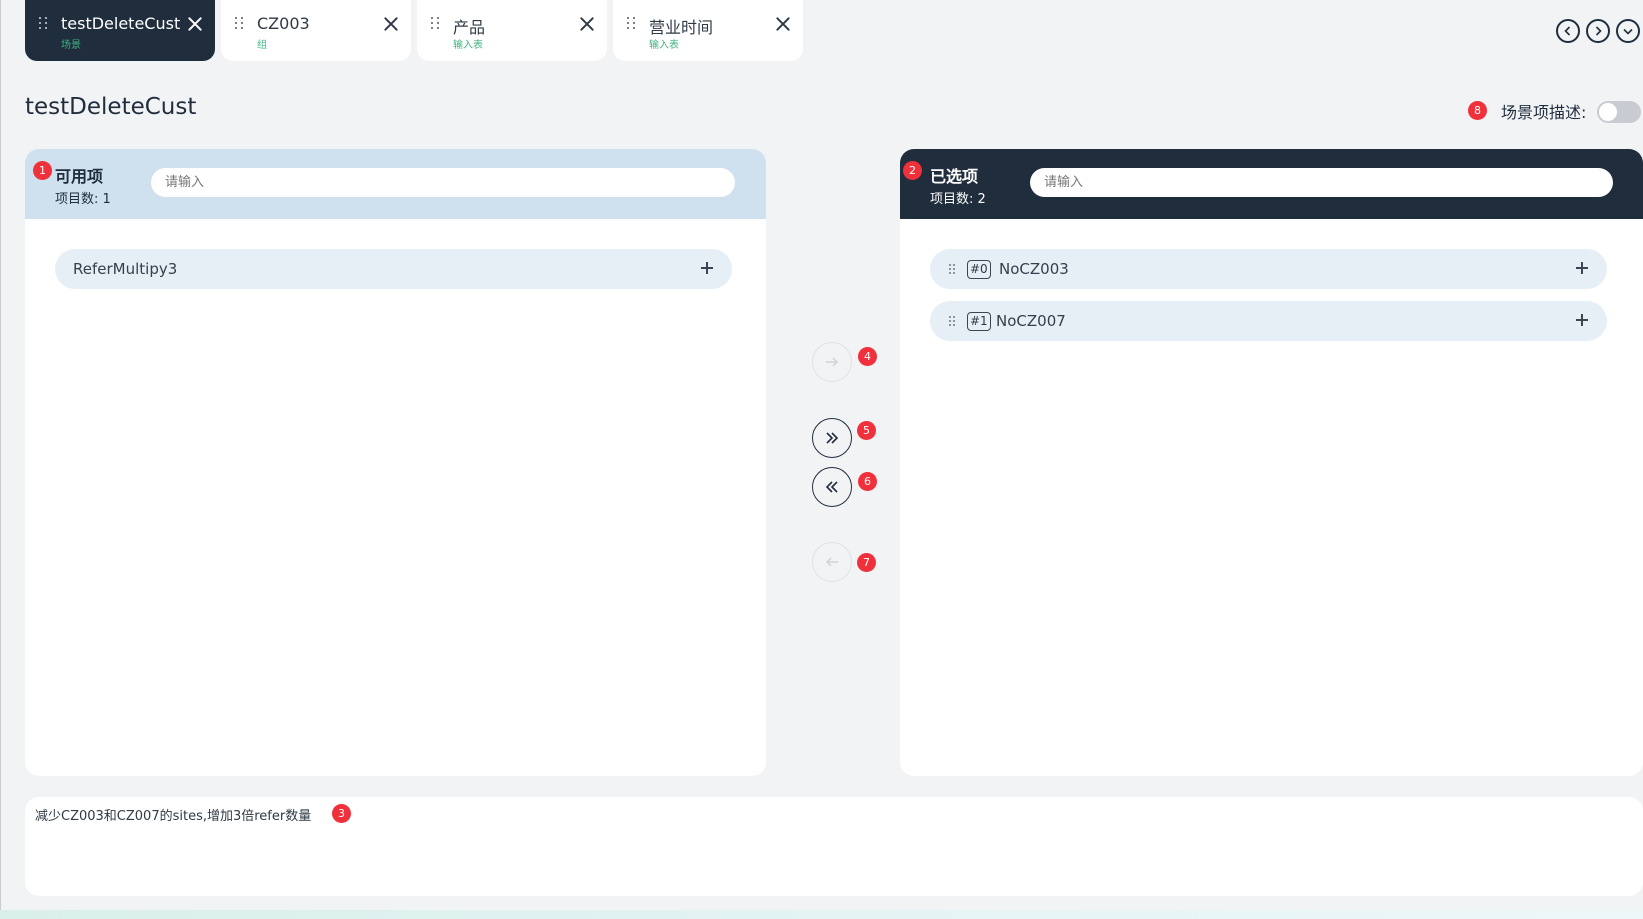 This screenshot has width=1643, height=919. I want to click on scene-description-toggle, so click(1619, 112).